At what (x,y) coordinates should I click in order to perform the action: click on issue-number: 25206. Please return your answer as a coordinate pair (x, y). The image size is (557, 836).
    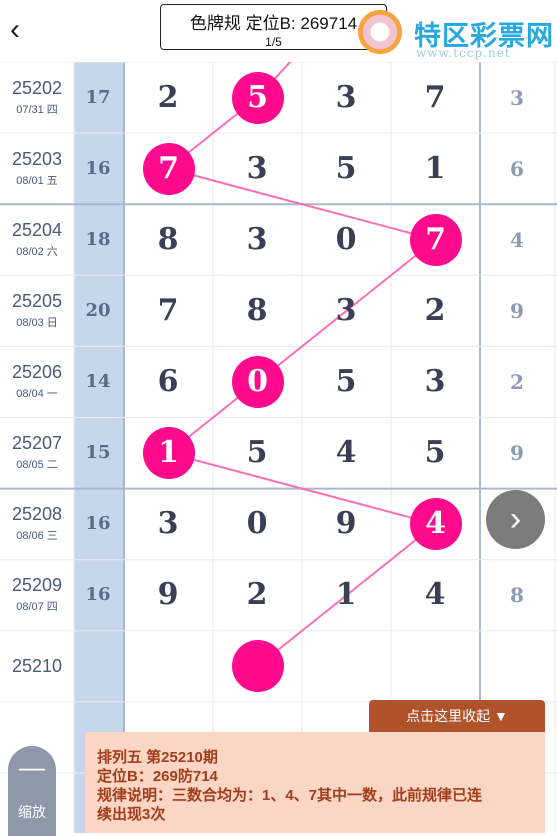
    Looking at the image, I should click on (37, 371).